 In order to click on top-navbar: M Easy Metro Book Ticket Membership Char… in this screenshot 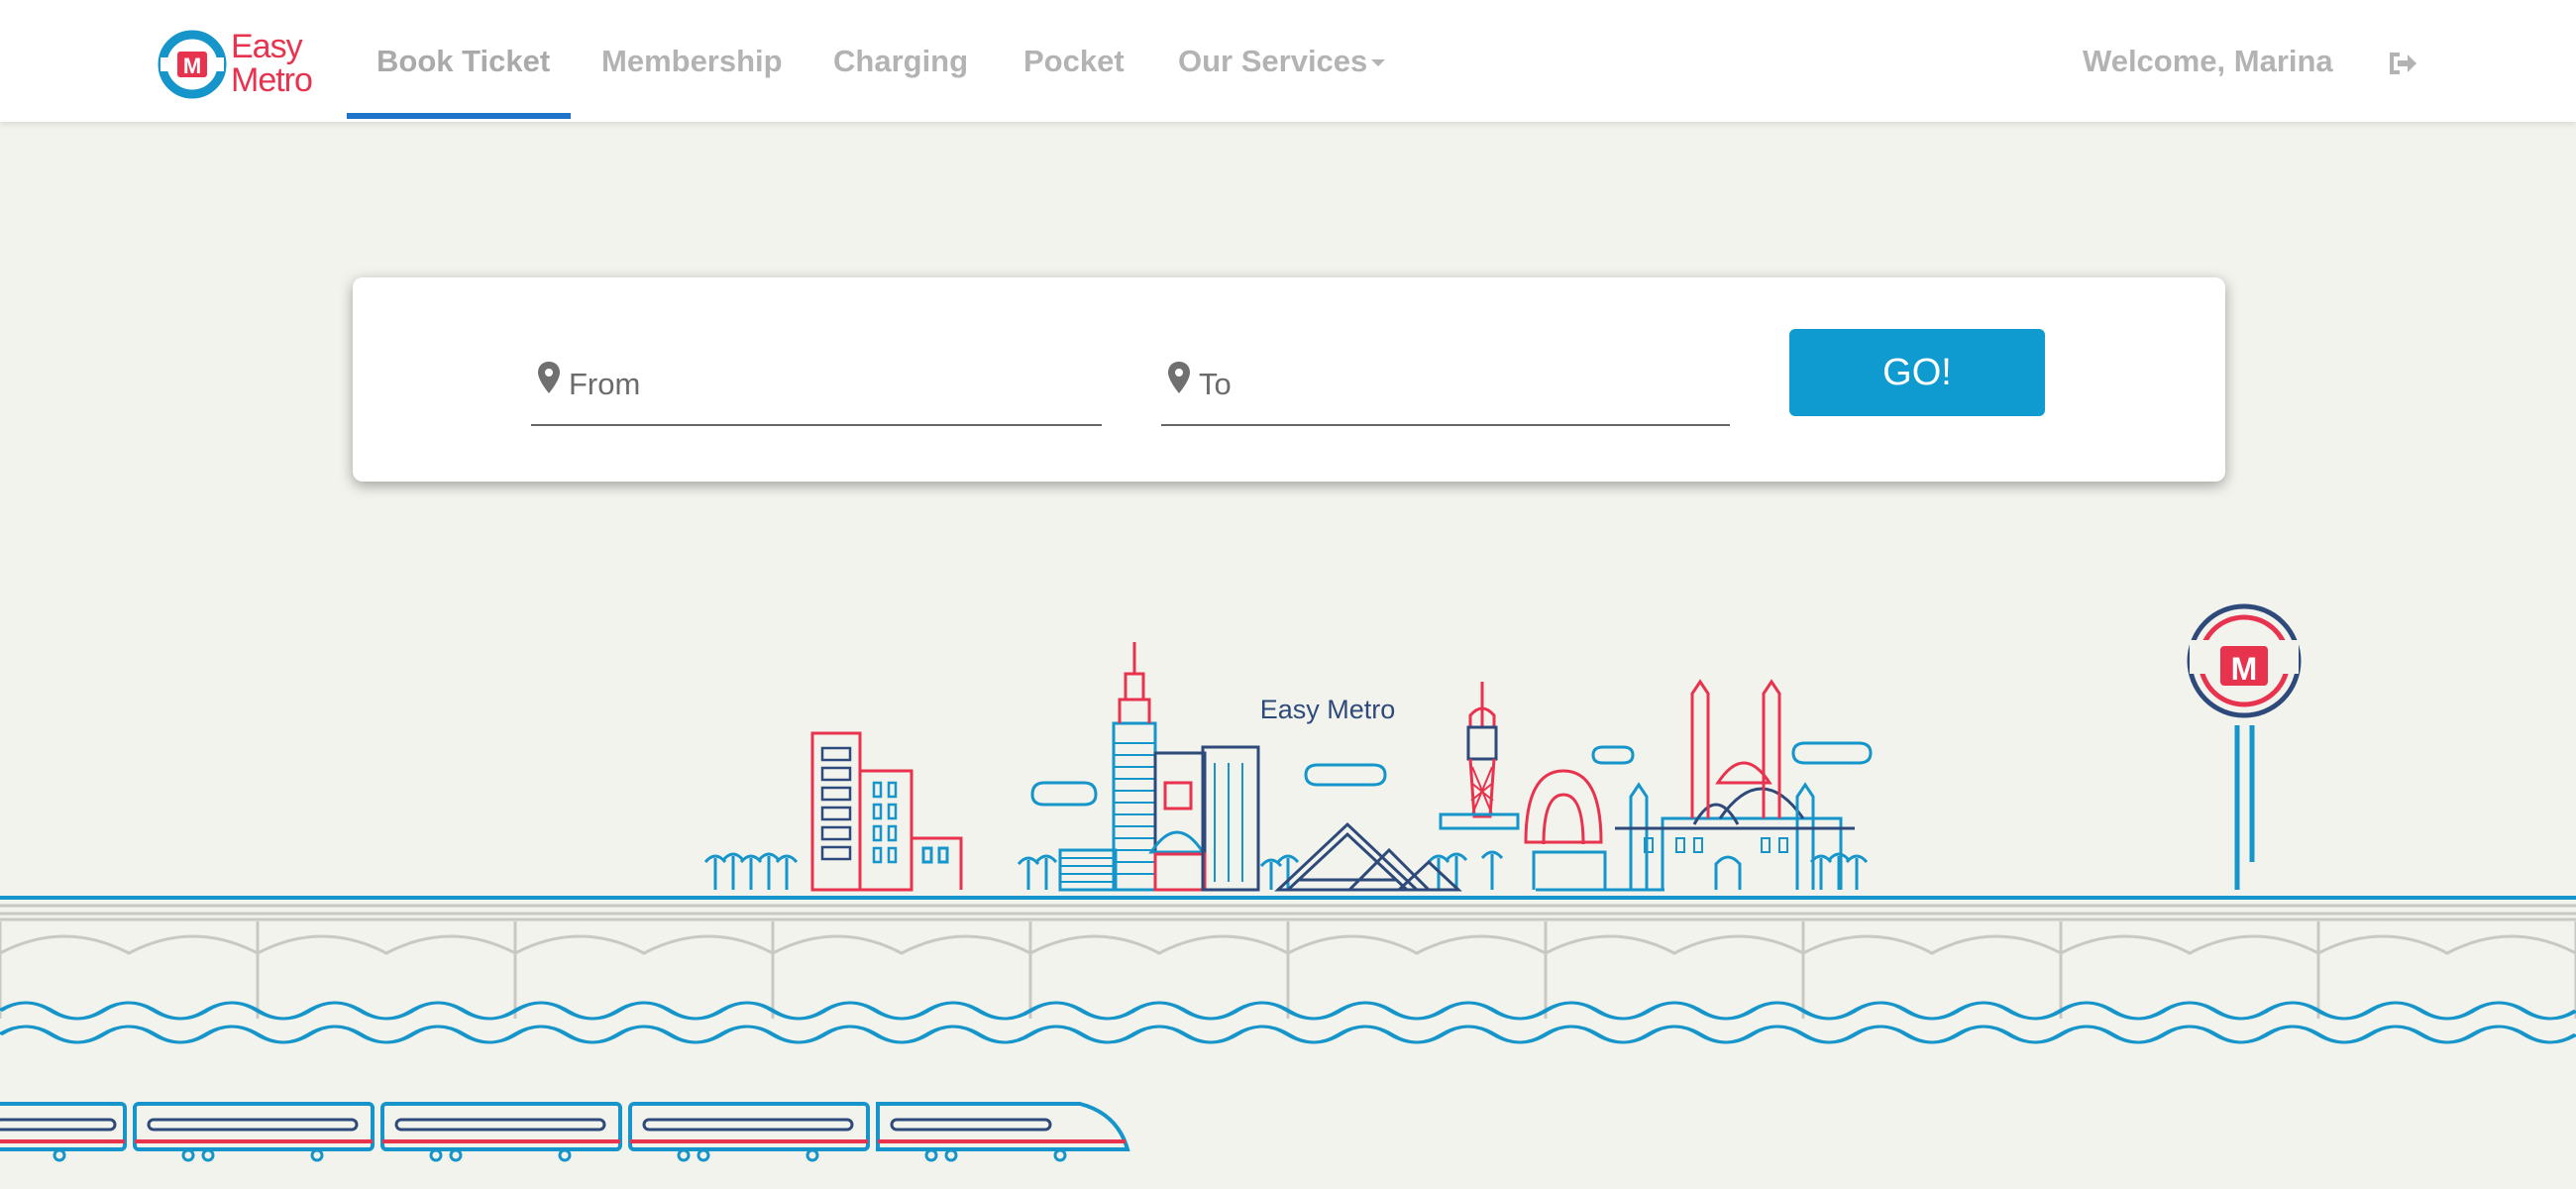, I will do `click(1288, 61)`.